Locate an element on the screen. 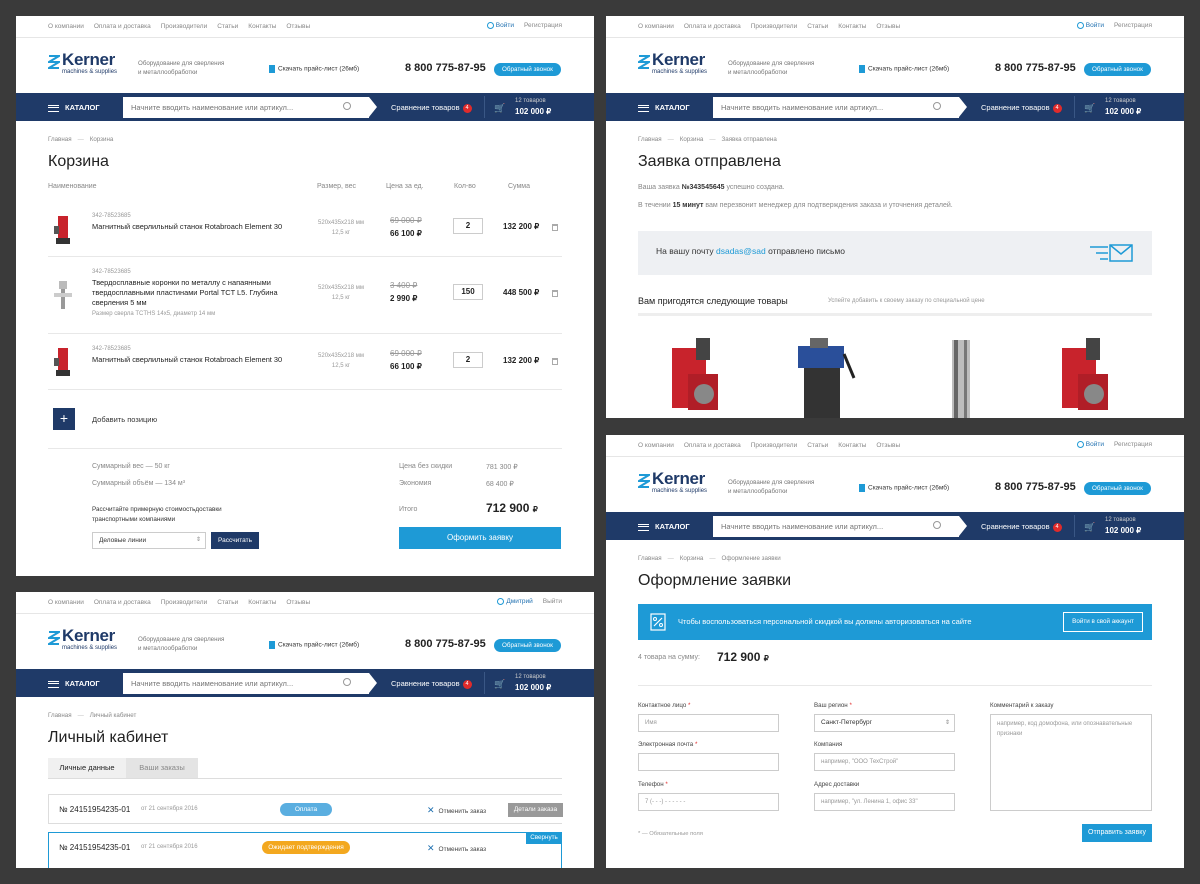 The height and width of the screenshot is (884, 1200). region-select: Санкт-Петербург ⇕ is located at coordinates (884, 723).